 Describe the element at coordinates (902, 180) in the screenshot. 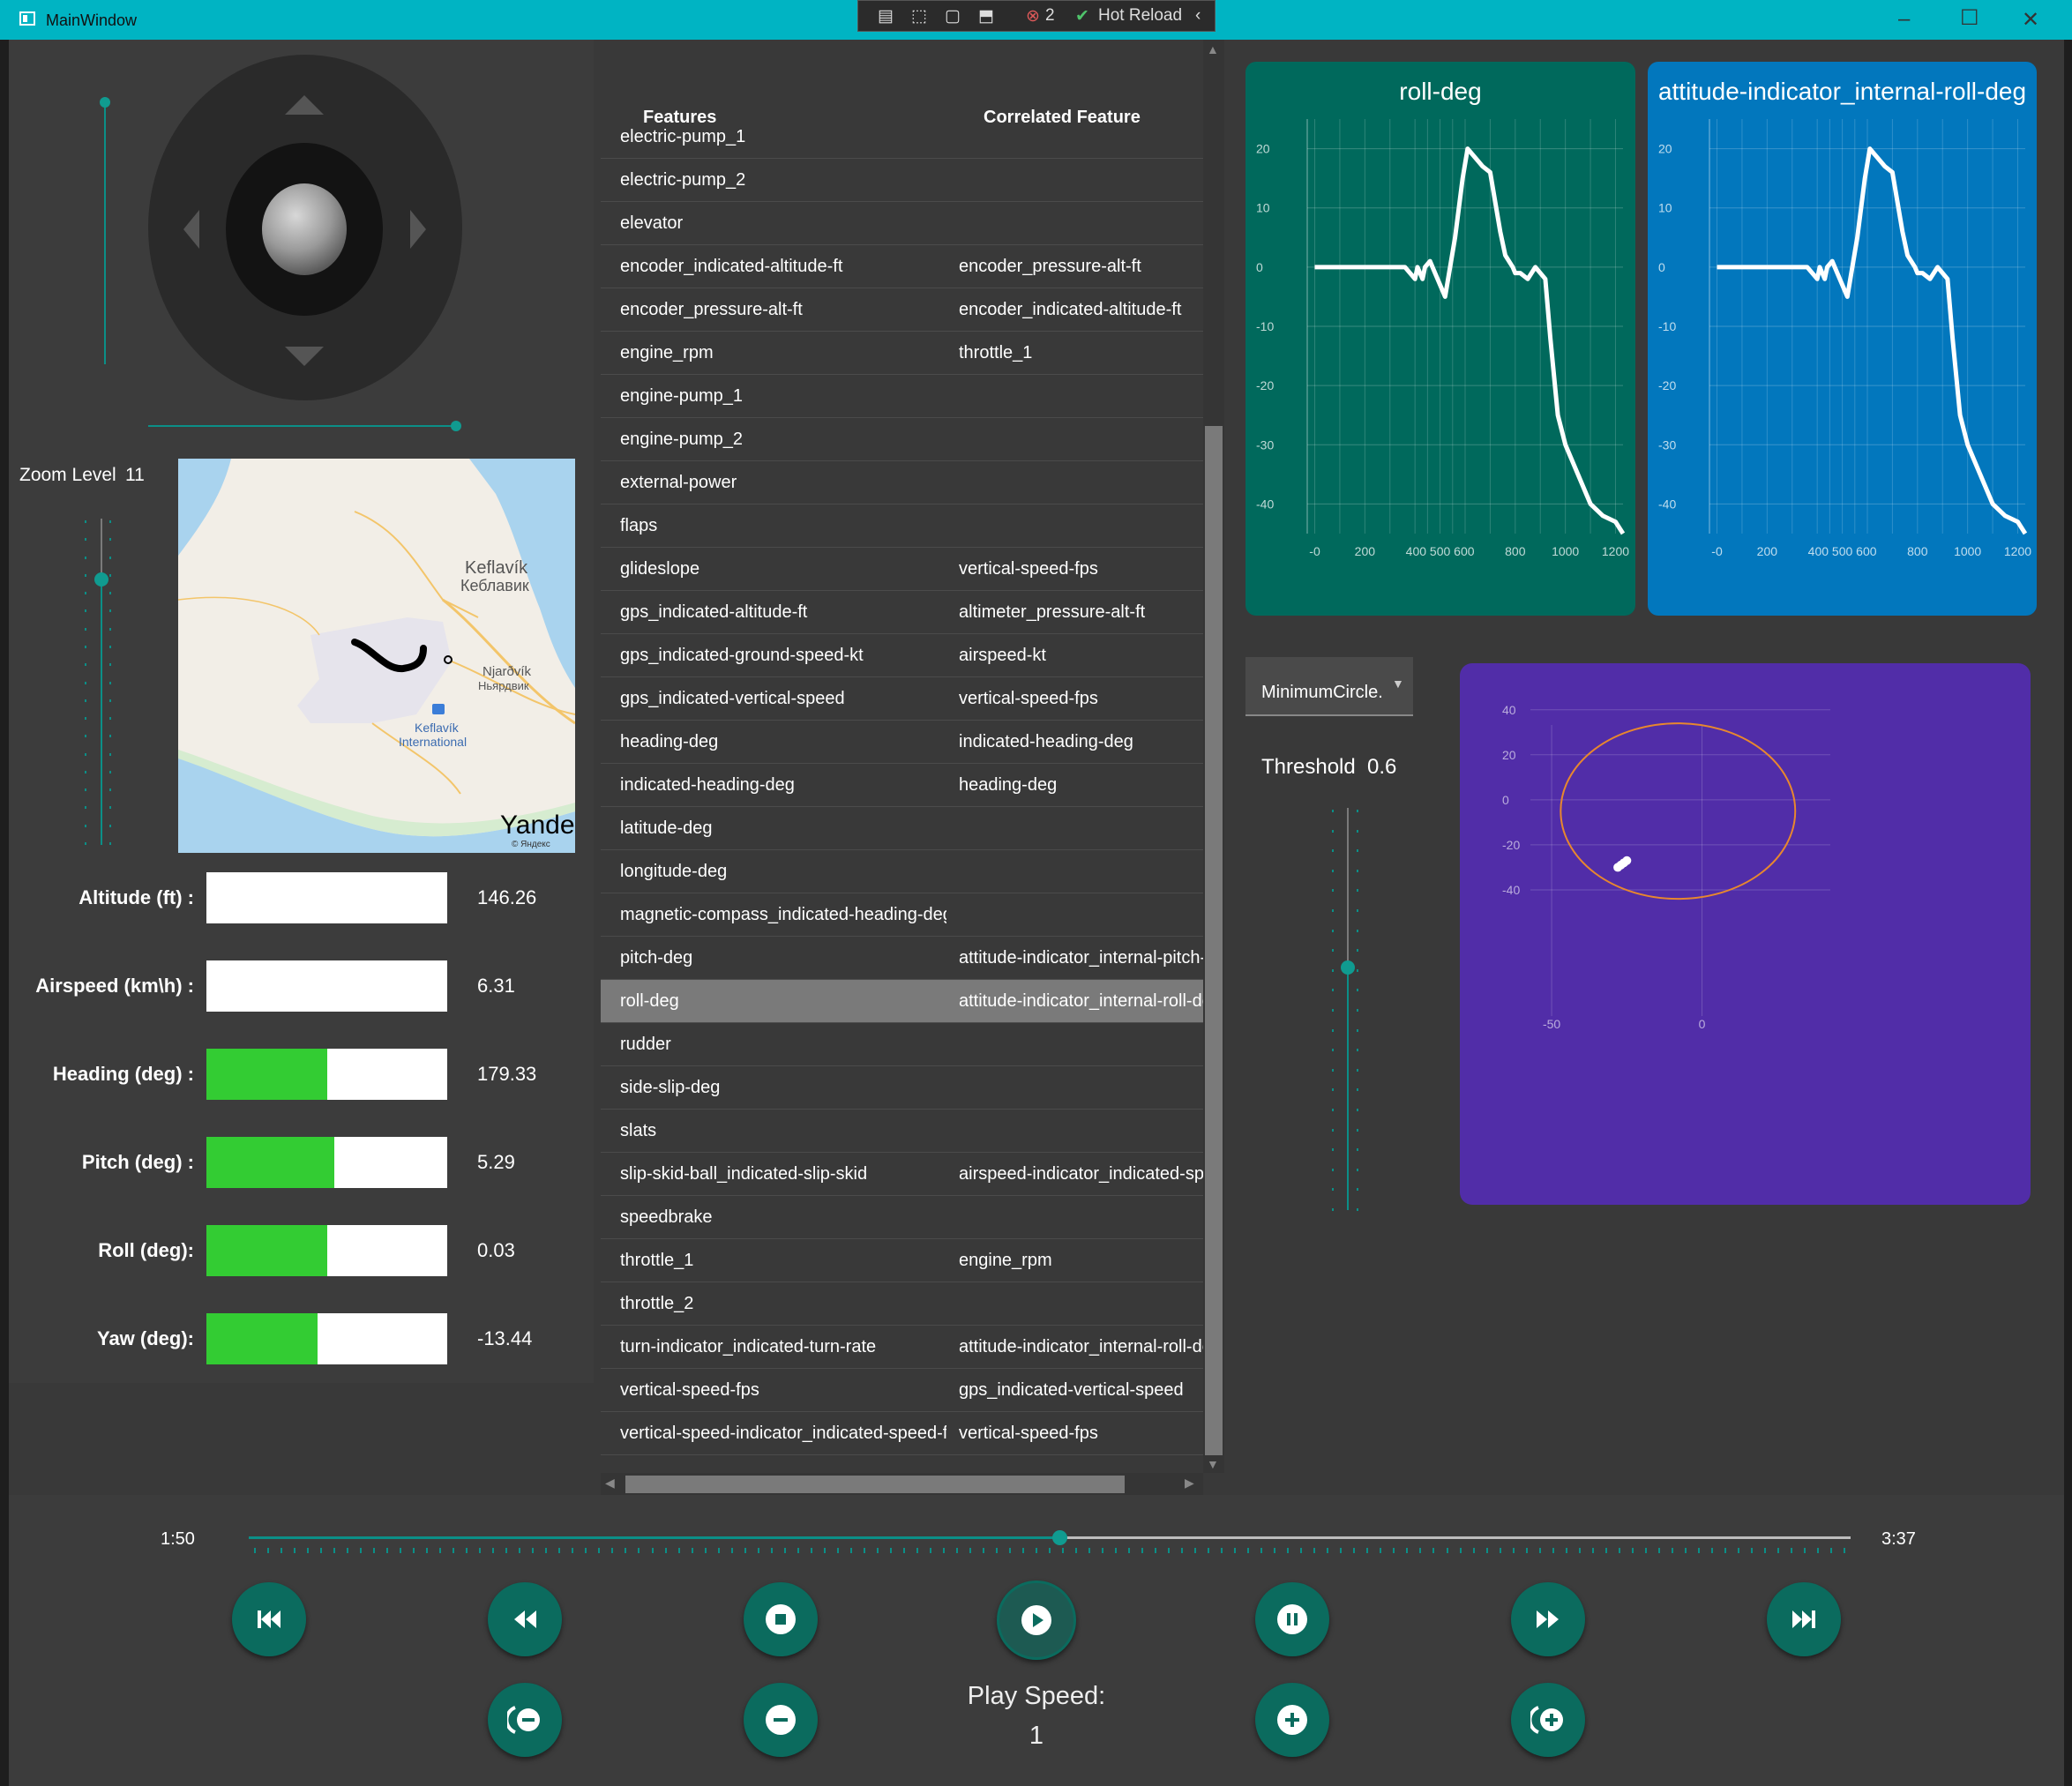

I see `table-row: electric-pump_2` at that location.